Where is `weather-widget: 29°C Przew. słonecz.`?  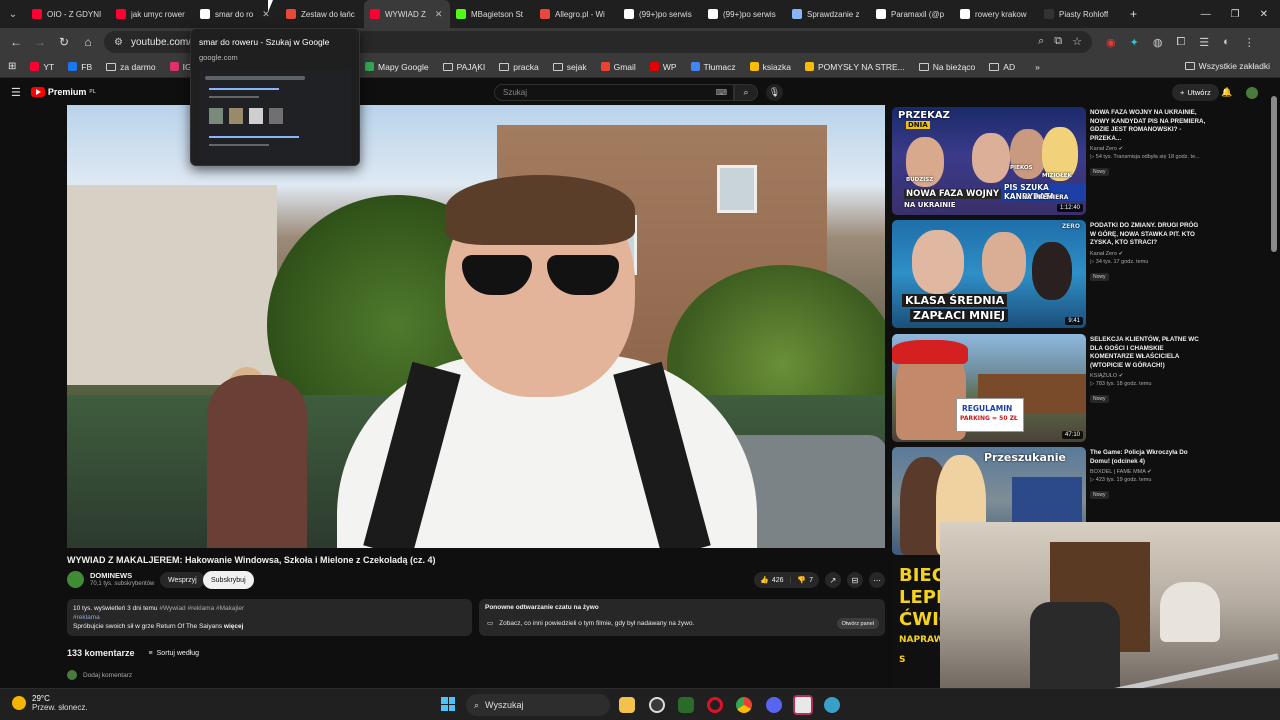
weather-widget: 29°C Przew. słonecz. is located at coordinates (50, 703).